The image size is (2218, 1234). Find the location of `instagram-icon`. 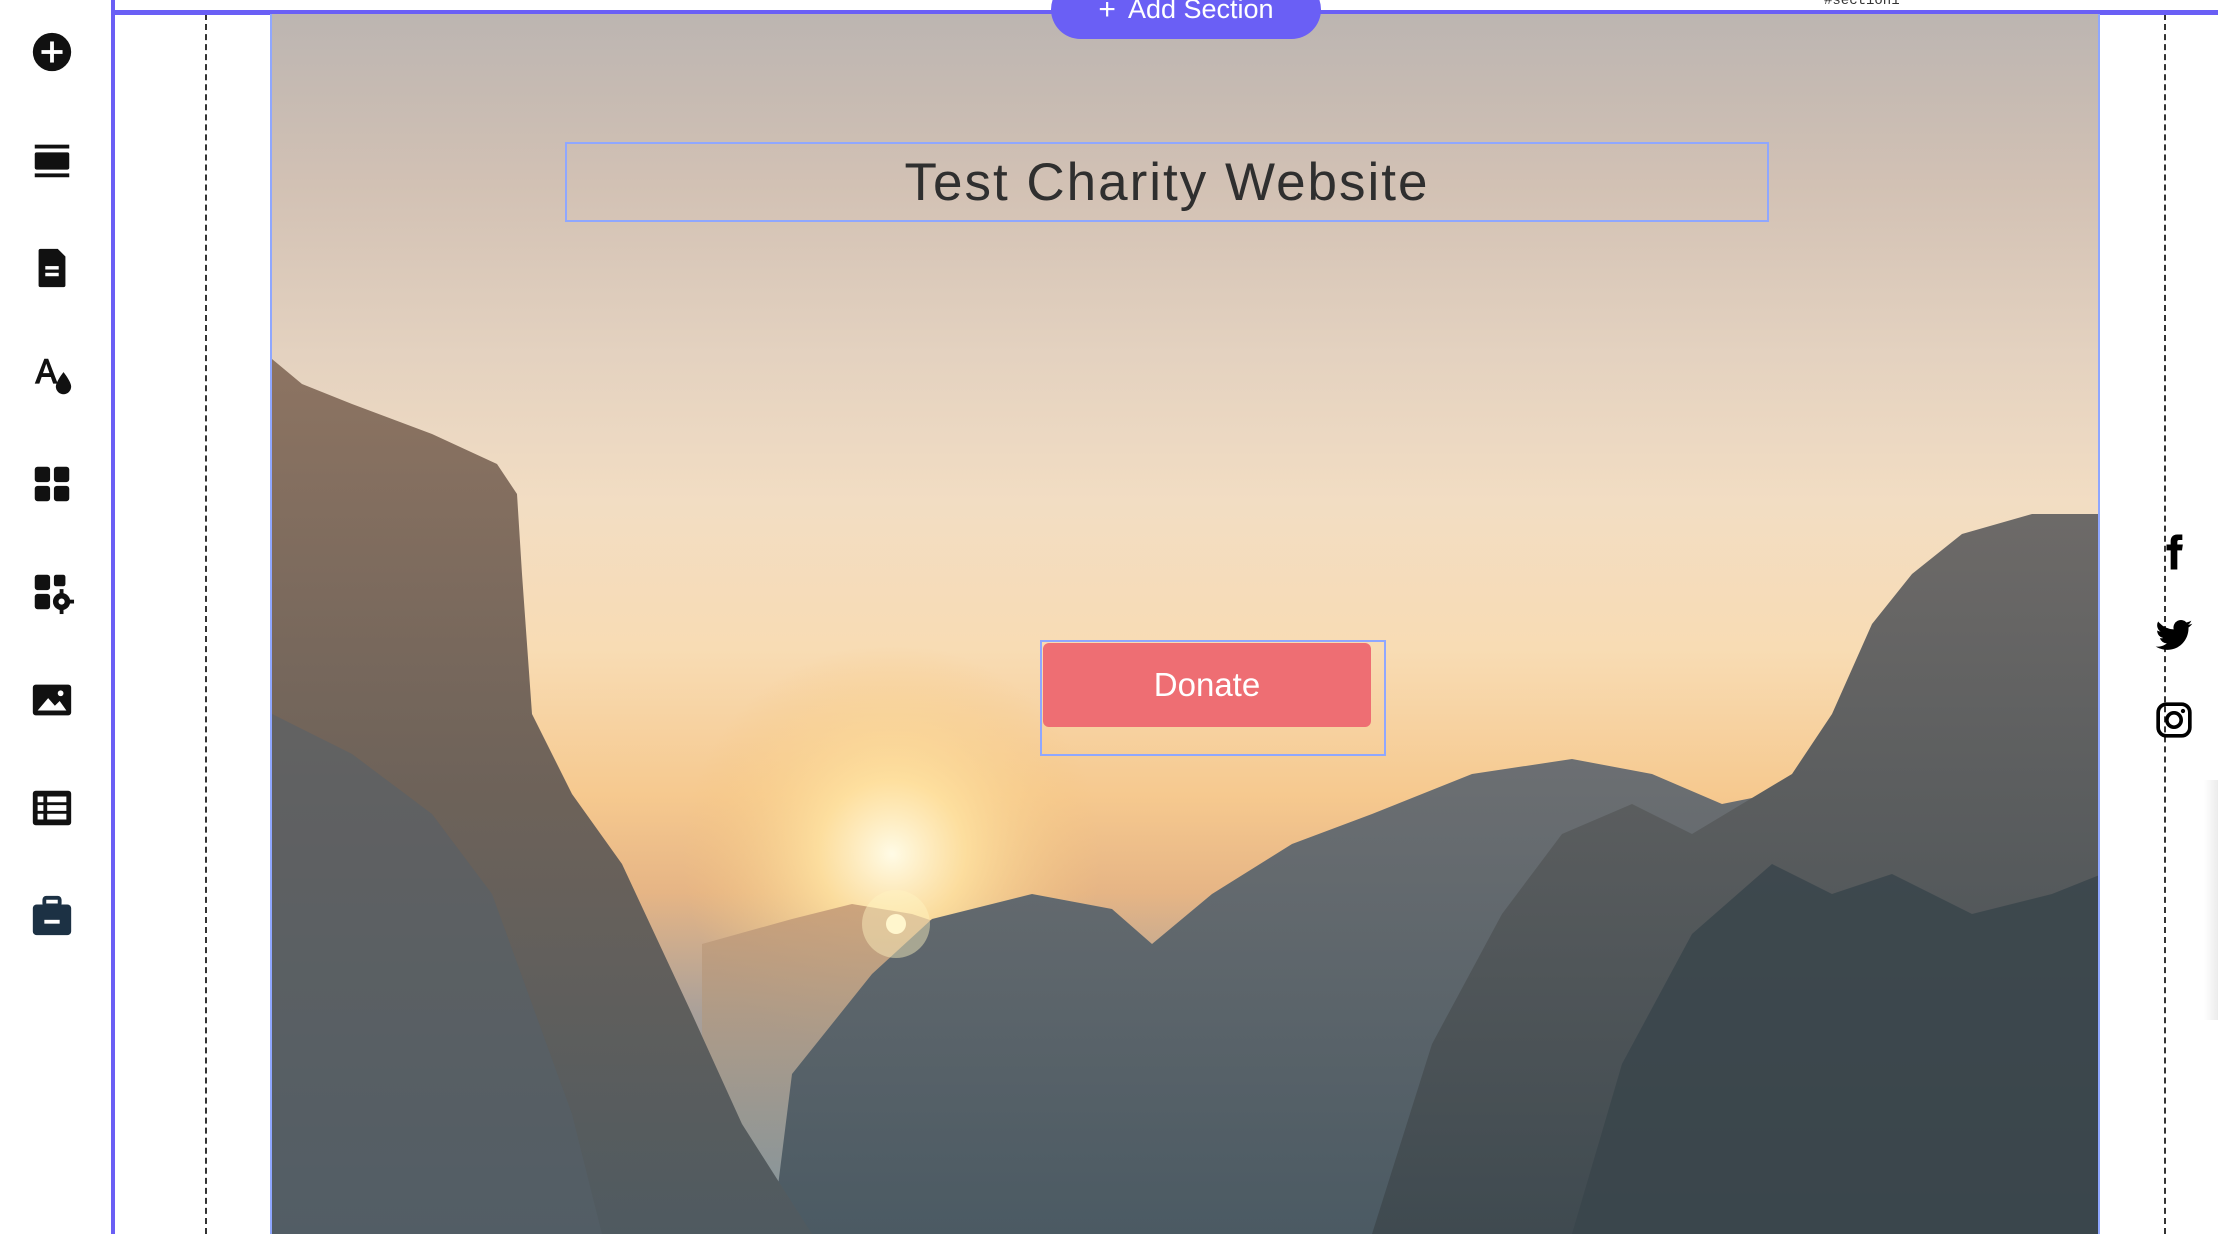

instagram-icon is located at coordinates (2174, 720).